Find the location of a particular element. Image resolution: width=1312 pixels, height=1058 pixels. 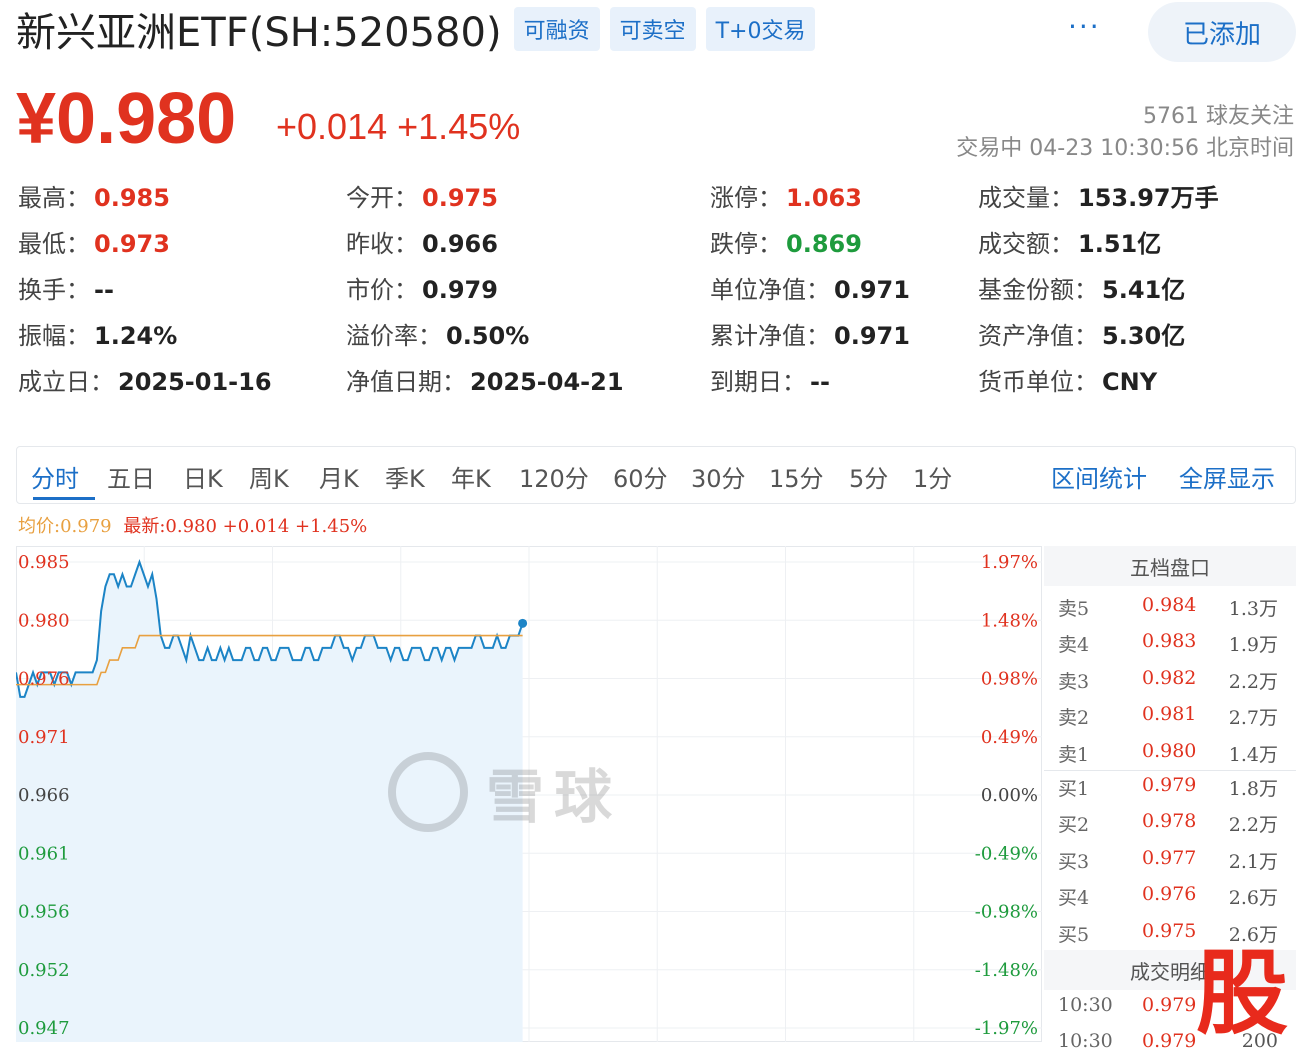

tag-t0: T+0交易 is located at coordinates (760, 29).